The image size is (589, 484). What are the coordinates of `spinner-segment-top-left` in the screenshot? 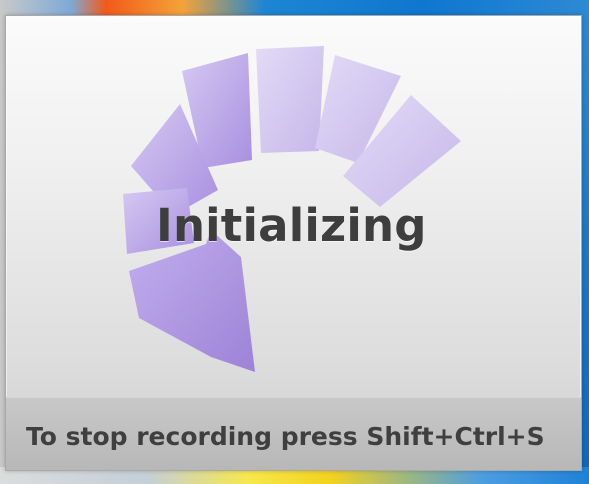 It's located at (217, 110).